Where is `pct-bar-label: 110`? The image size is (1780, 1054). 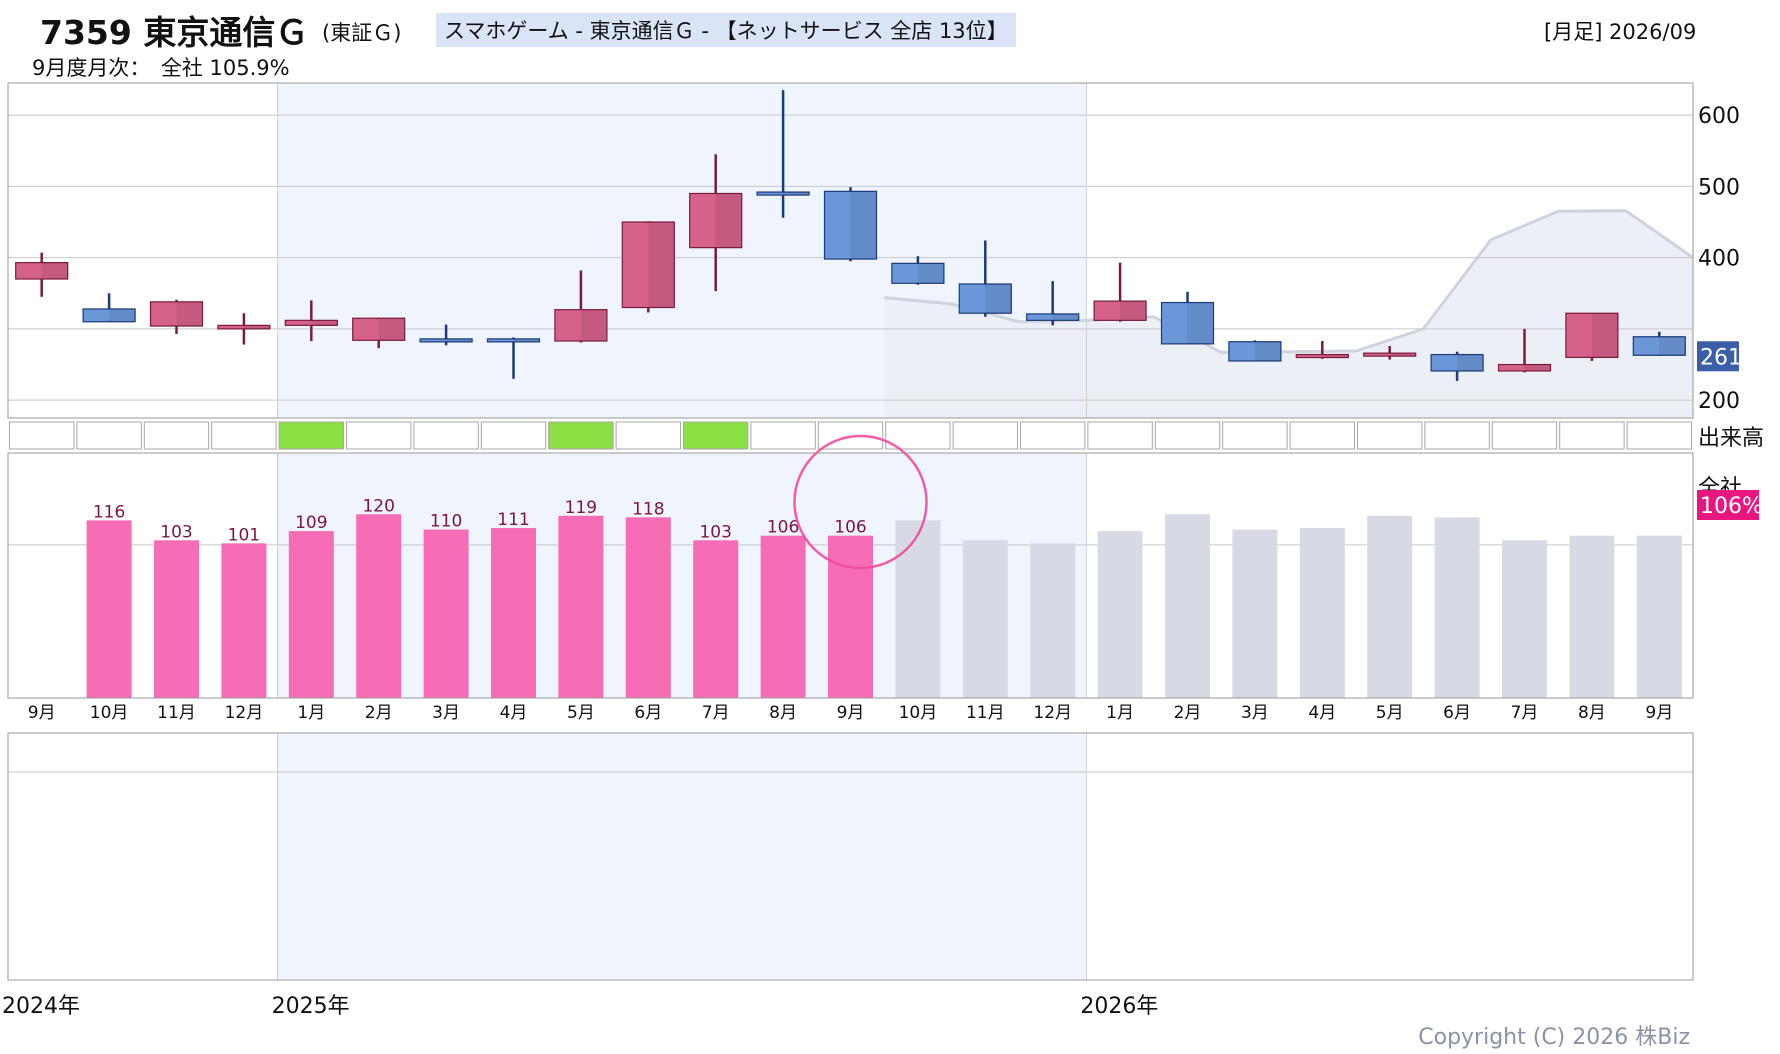
pct-bar-label: 110 is located at coordinates (446, 522).